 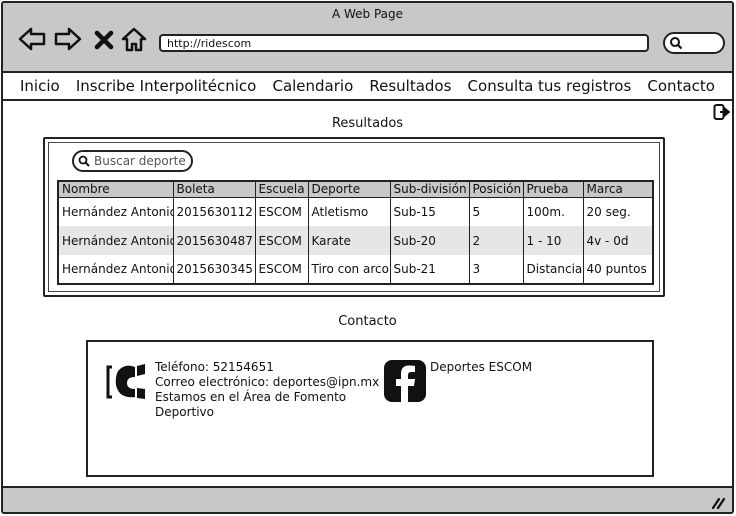 I want to click on contact-location-line-2: Deportivo, so click(x=184, y=412).